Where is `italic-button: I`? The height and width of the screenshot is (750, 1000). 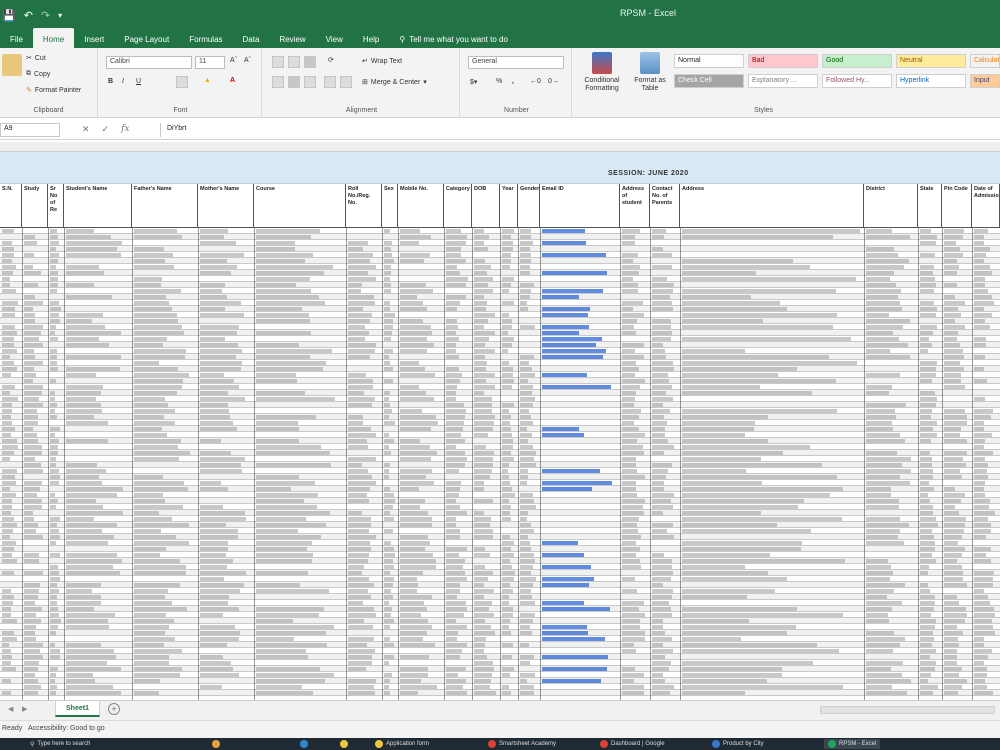 italic-button: I is located at coordinates (123, 81).